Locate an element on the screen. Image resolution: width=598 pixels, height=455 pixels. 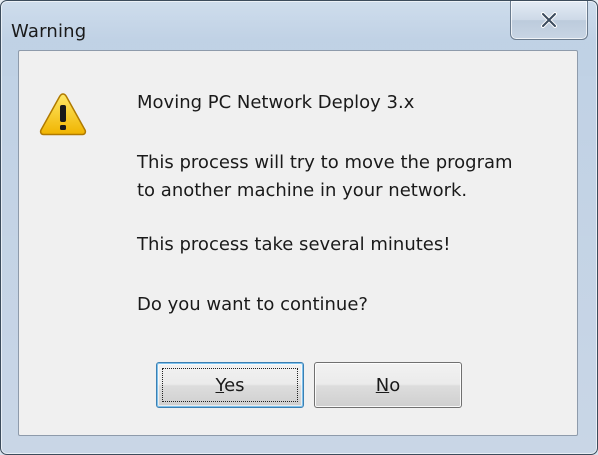
close-button is located at coordinates (549, 20).